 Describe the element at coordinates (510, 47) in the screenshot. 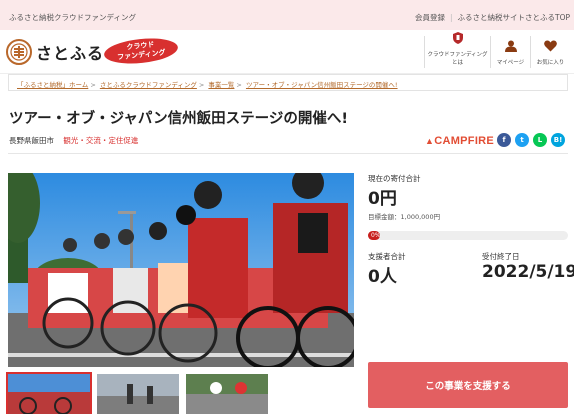

I see `user-icon` at that location.